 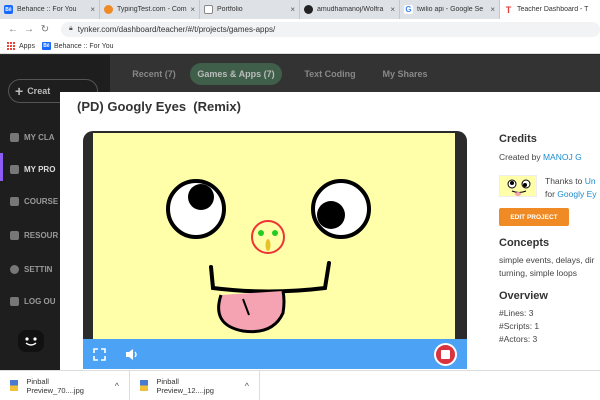 I want to click on tab-label: twilio api - Google Se, so click(x=450, y=9).